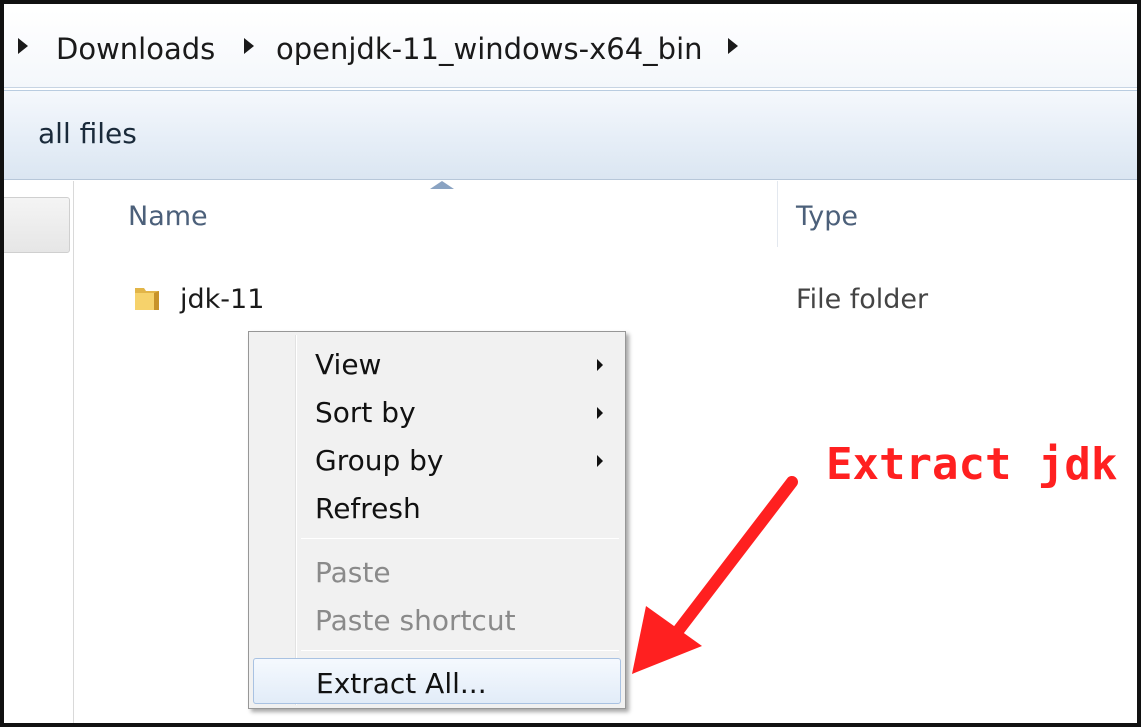 Image resolution: width=1141 pixels, height=727 pixels. What do you see at coordinates (777, 214) in the screenshot?
I see `column-divider` at bounding box center [777, 214].